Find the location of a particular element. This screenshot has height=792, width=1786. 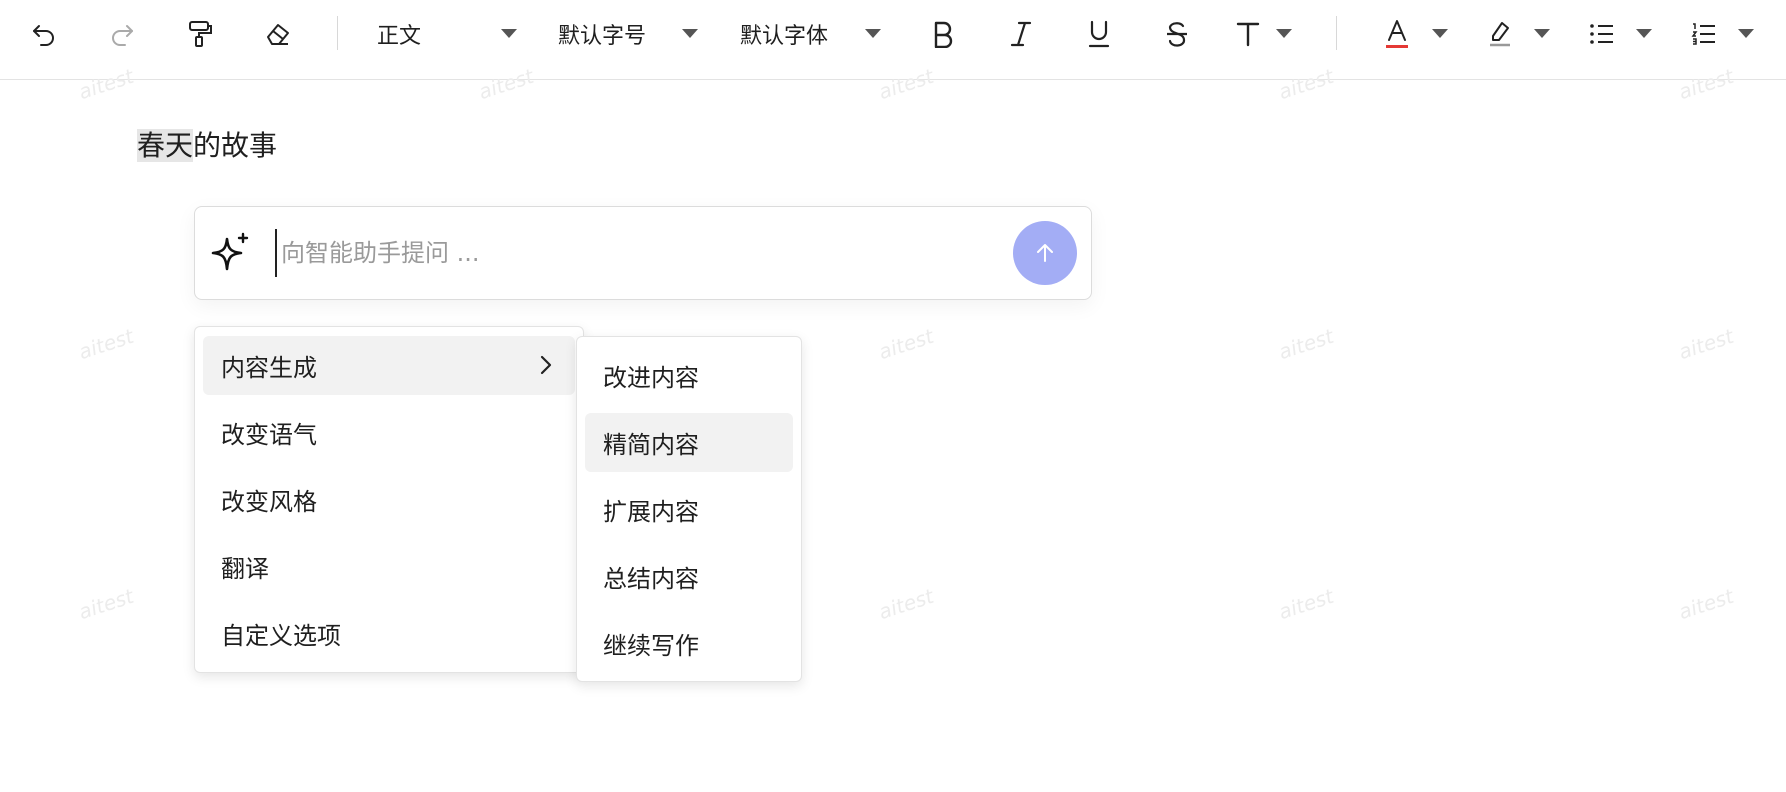

submenu-item-label: 总结内容 is located at coordinates (651, 579).